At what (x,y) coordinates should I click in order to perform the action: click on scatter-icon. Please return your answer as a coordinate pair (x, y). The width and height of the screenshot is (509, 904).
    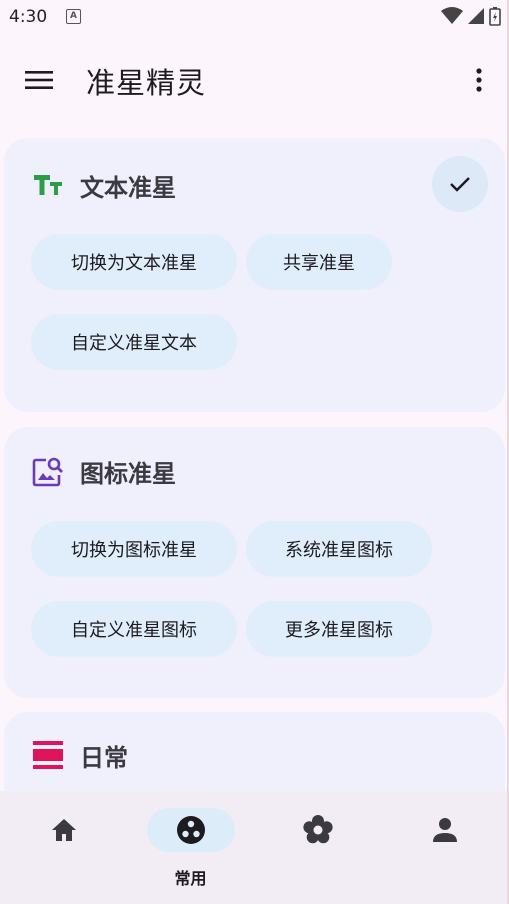
    Looking at the image, I should click on (191, 830).